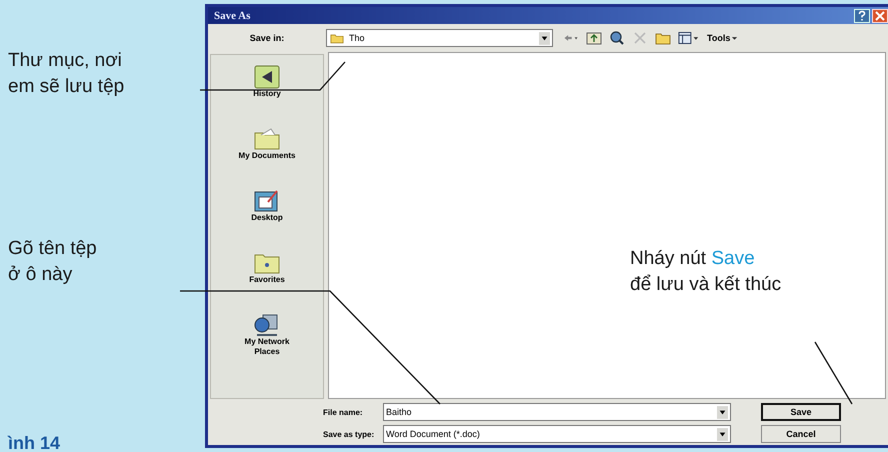  Describe the element at coordinates (718, 38) in the screenshot. I see `tools-menu: Tools` at that location.